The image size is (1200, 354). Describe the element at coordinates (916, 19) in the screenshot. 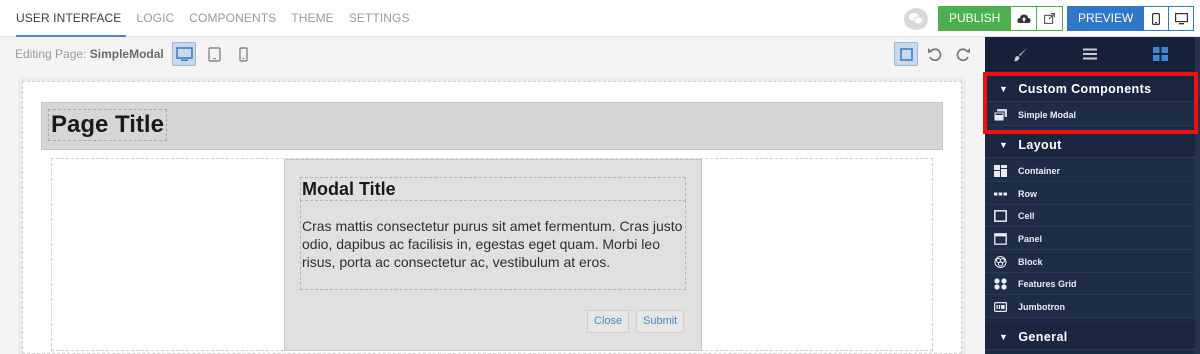

I see `chat-icon` at that location.